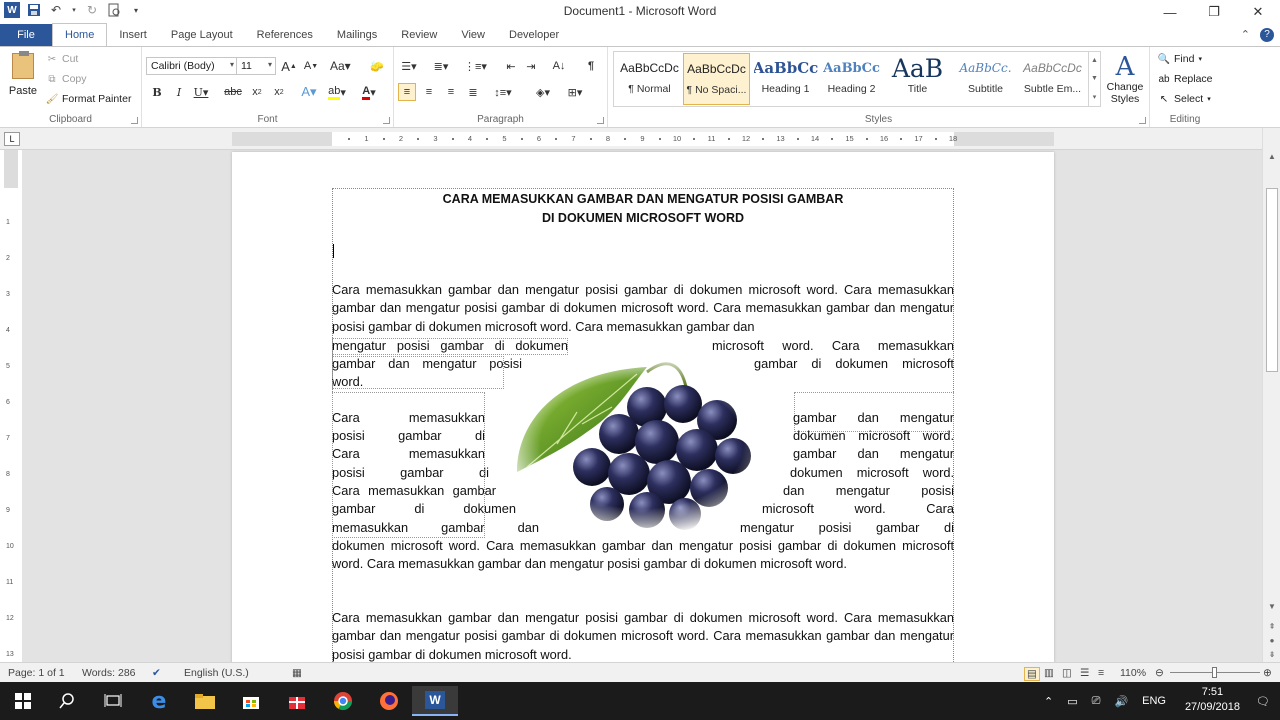  I want to click on chevron-up-icon: ⌃, so click(1048, 701).